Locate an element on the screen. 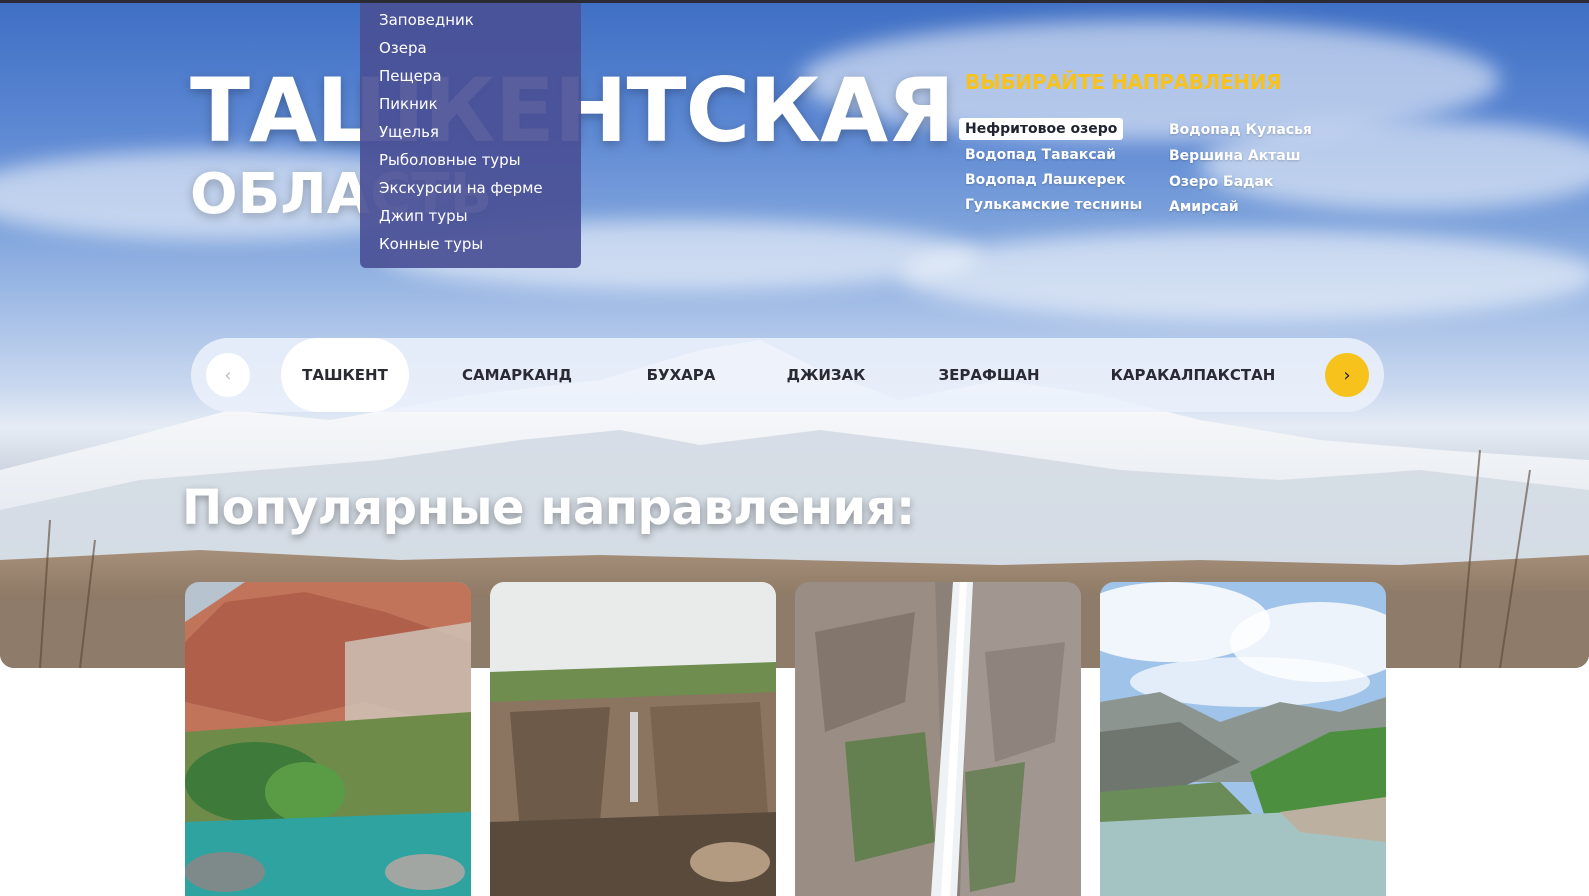 This screenshot has width=1589, height=896. menu-item-piknik: Пикник is located at coordinates (408, 104).